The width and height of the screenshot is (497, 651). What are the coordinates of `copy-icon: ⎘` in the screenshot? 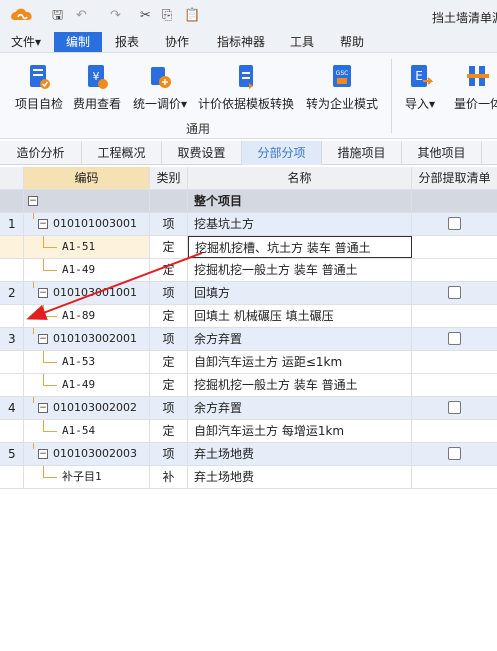 It's located at (167, 16).